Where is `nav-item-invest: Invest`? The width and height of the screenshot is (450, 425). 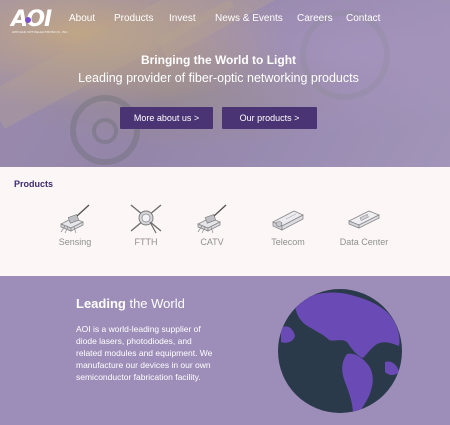 nav-item-invest: Invest is located at coordinates (182, 18).